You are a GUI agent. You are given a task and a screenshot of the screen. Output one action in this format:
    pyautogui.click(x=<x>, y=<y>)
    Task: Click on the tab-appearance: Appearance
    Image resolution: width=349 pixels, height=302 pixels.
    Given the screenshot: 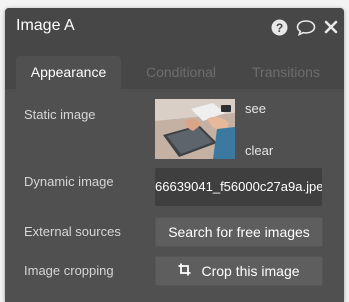 What is the action you would take?
    pyautogui.click(x=68, y=72)
    